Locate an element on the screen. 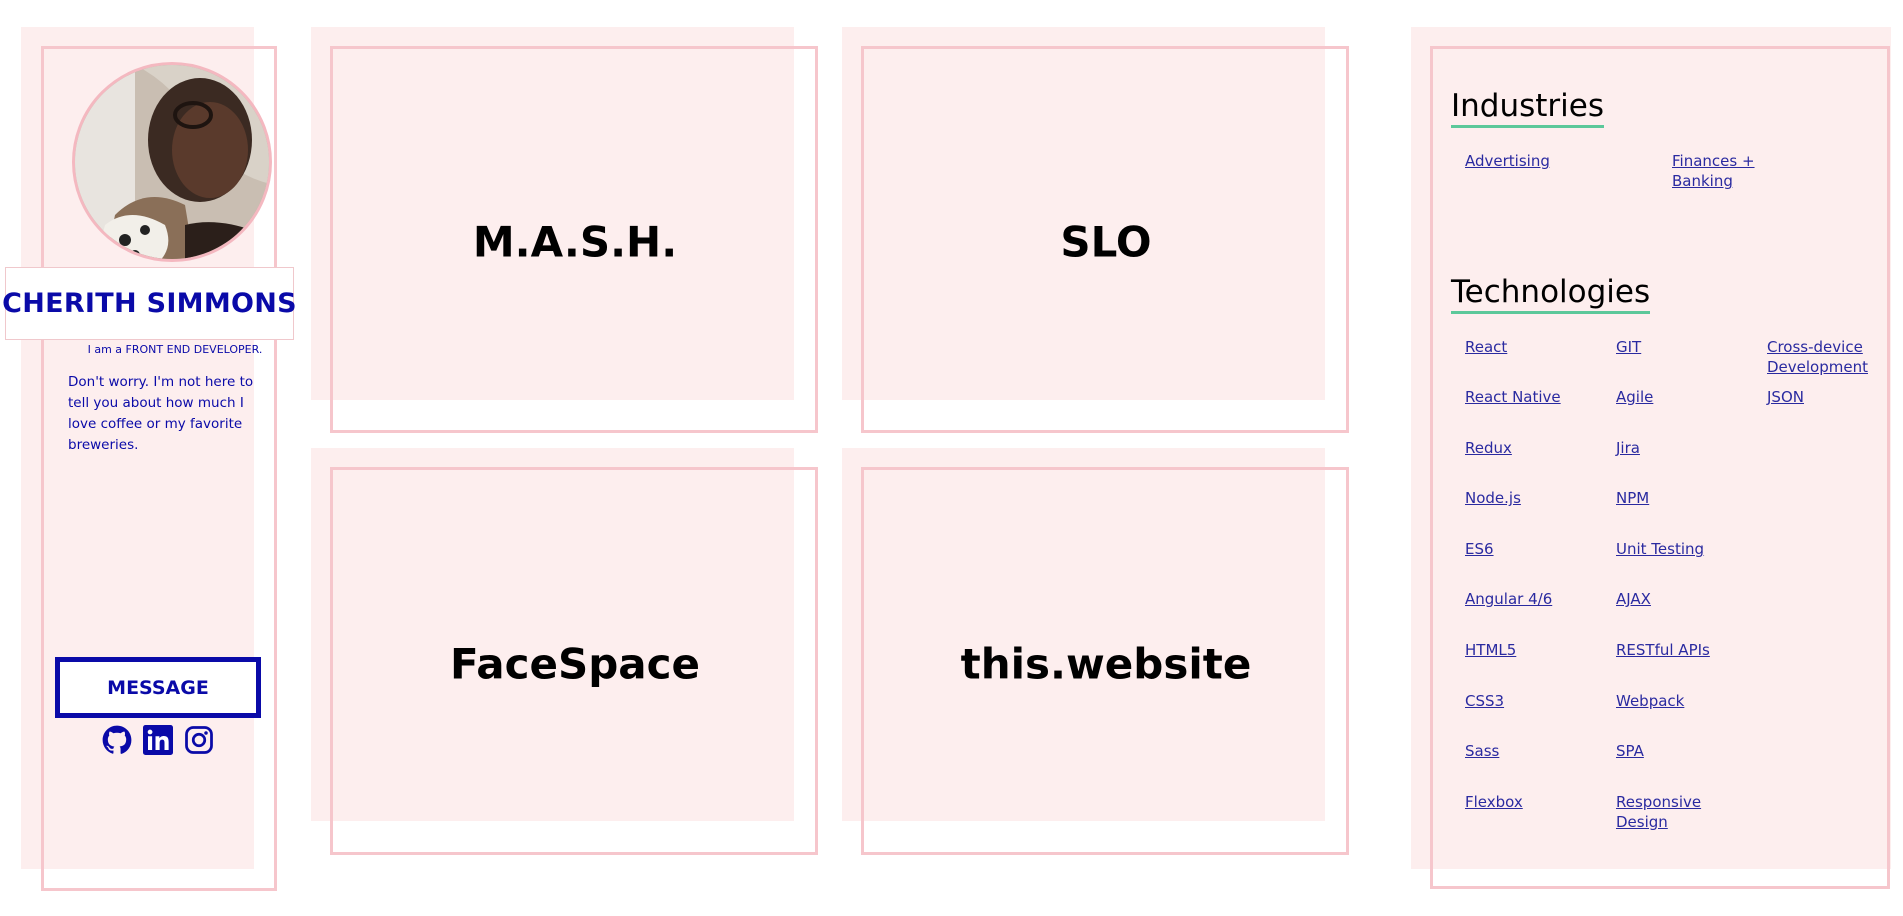 Image resolution: width=1903 pixels, height=916 pixels. technology-tag: Flexbox is located at coordinates (1494, 802).